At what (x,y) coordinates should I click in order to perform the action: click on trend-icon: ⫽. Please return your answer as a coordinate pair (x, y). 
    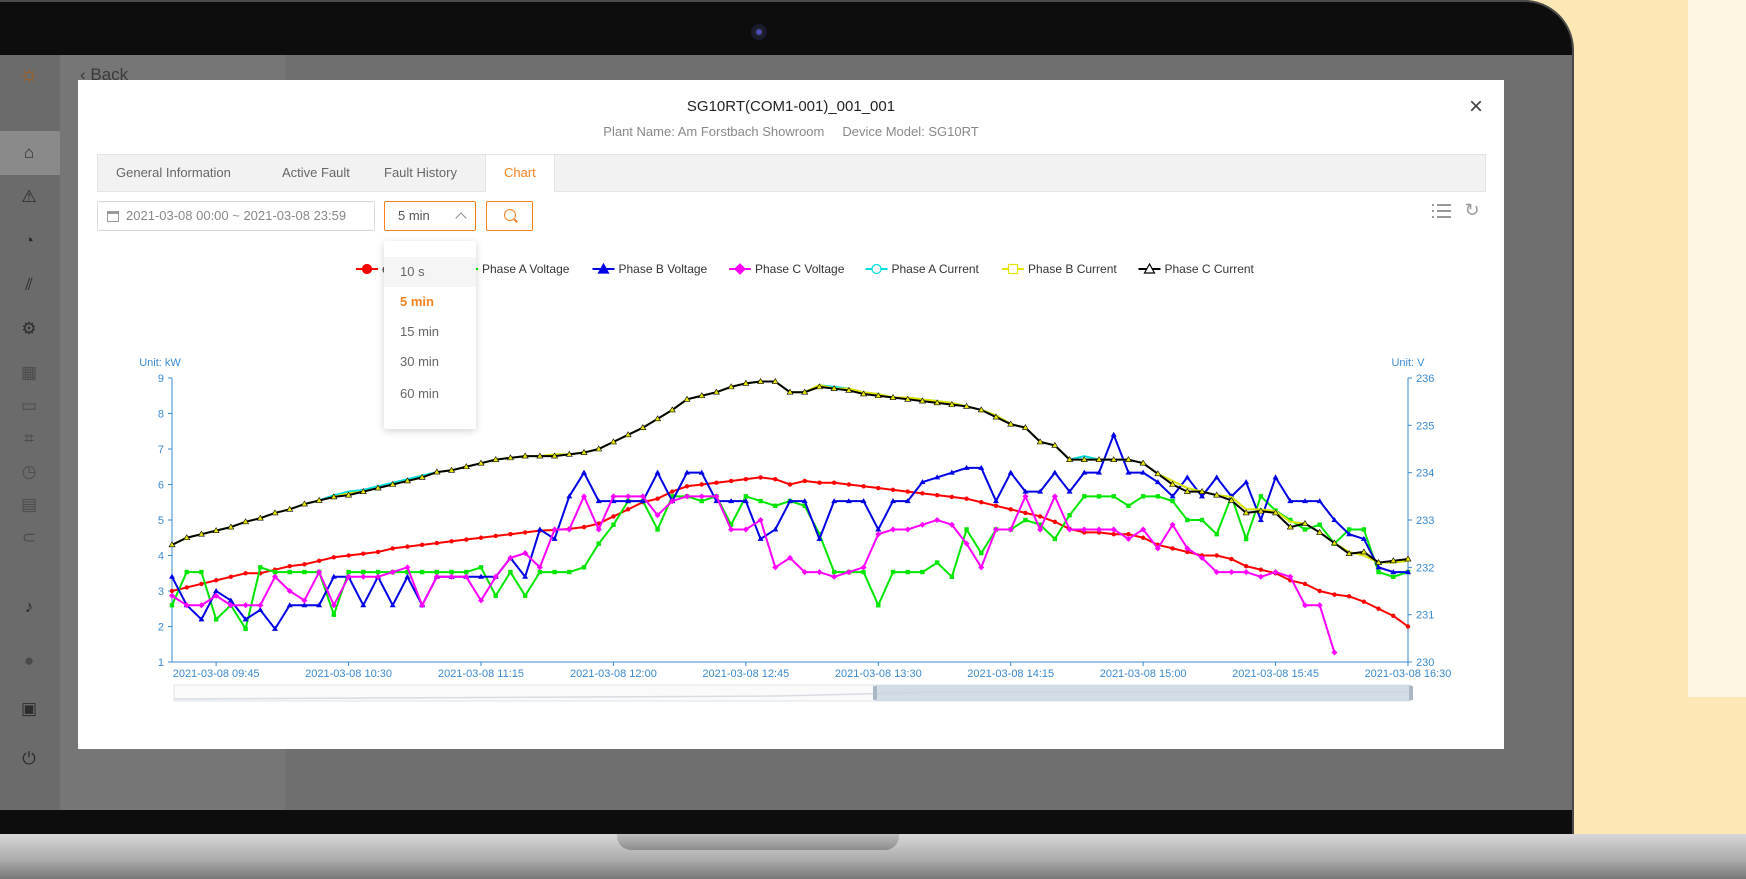
    Looking at the image, I should click on (29, 285).